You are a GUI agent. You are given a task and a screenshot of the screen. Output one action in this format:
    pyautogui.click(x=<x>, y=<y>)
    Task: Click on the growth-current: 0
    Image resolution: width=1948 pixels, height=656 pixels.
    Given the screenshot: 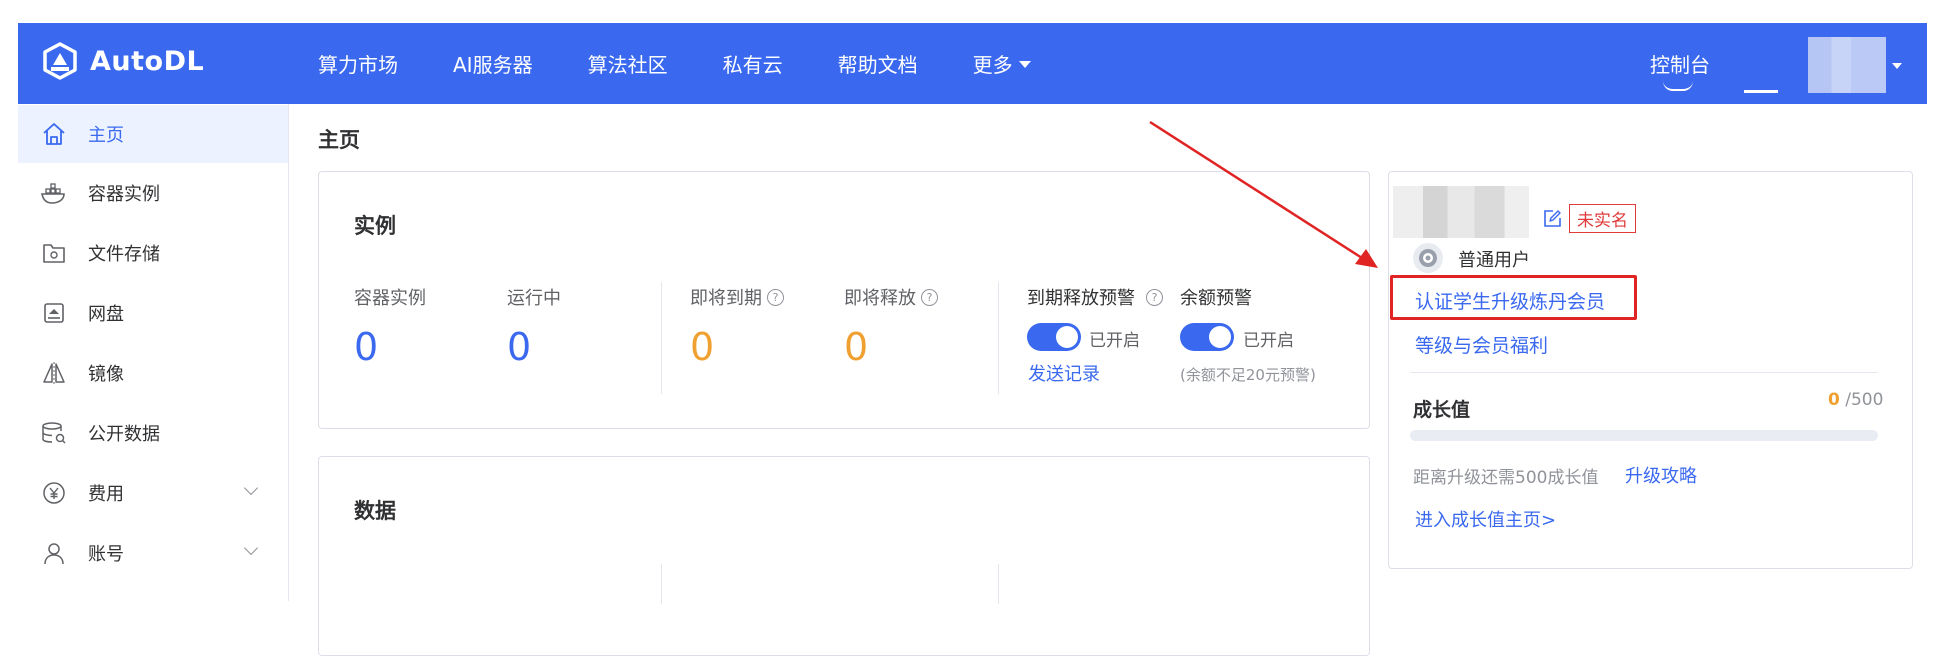 What is the action you would take?
    pyautogui.click(x=1834, y=400)
    